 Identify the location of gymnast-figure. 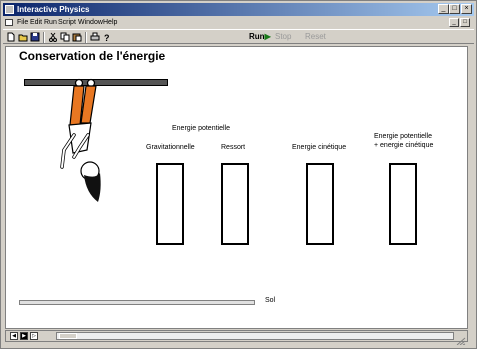
(85, 140).